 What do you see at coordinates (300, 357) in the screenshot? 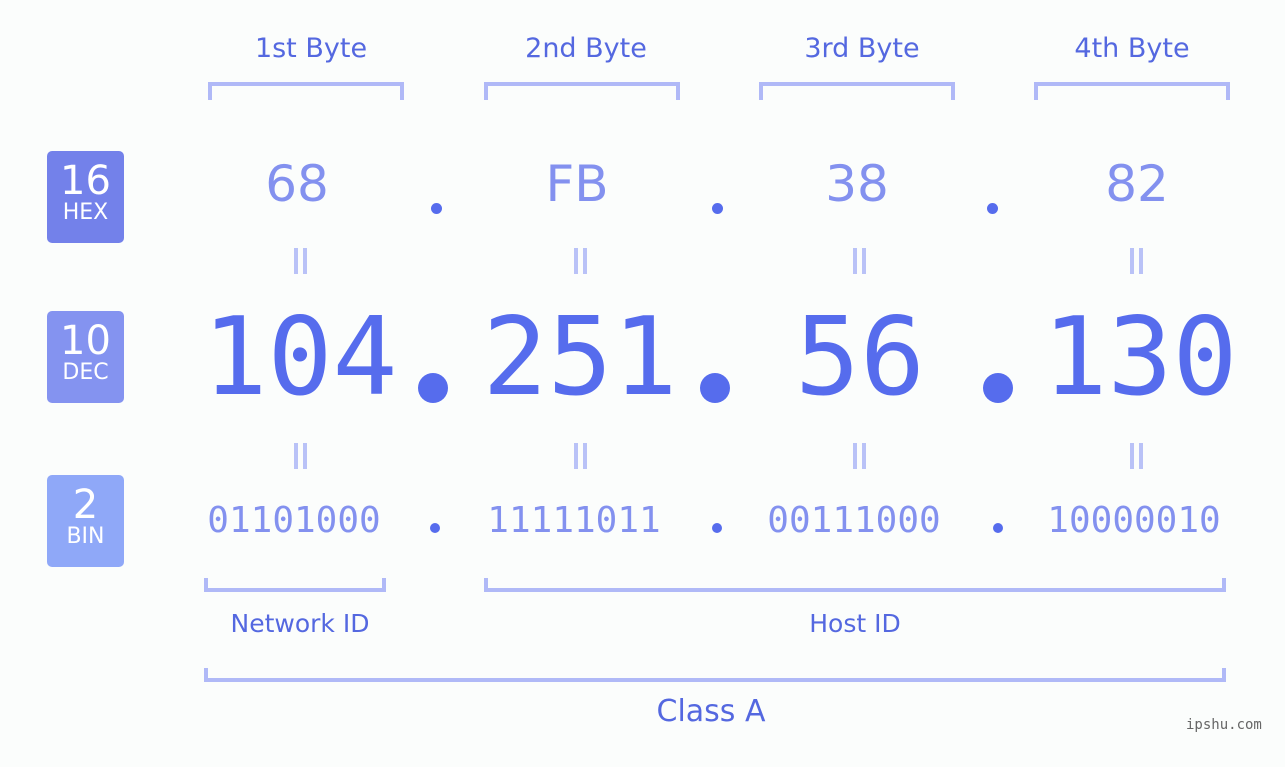
I see `dec-byte-1: 104` at bounding box center [300, 357].